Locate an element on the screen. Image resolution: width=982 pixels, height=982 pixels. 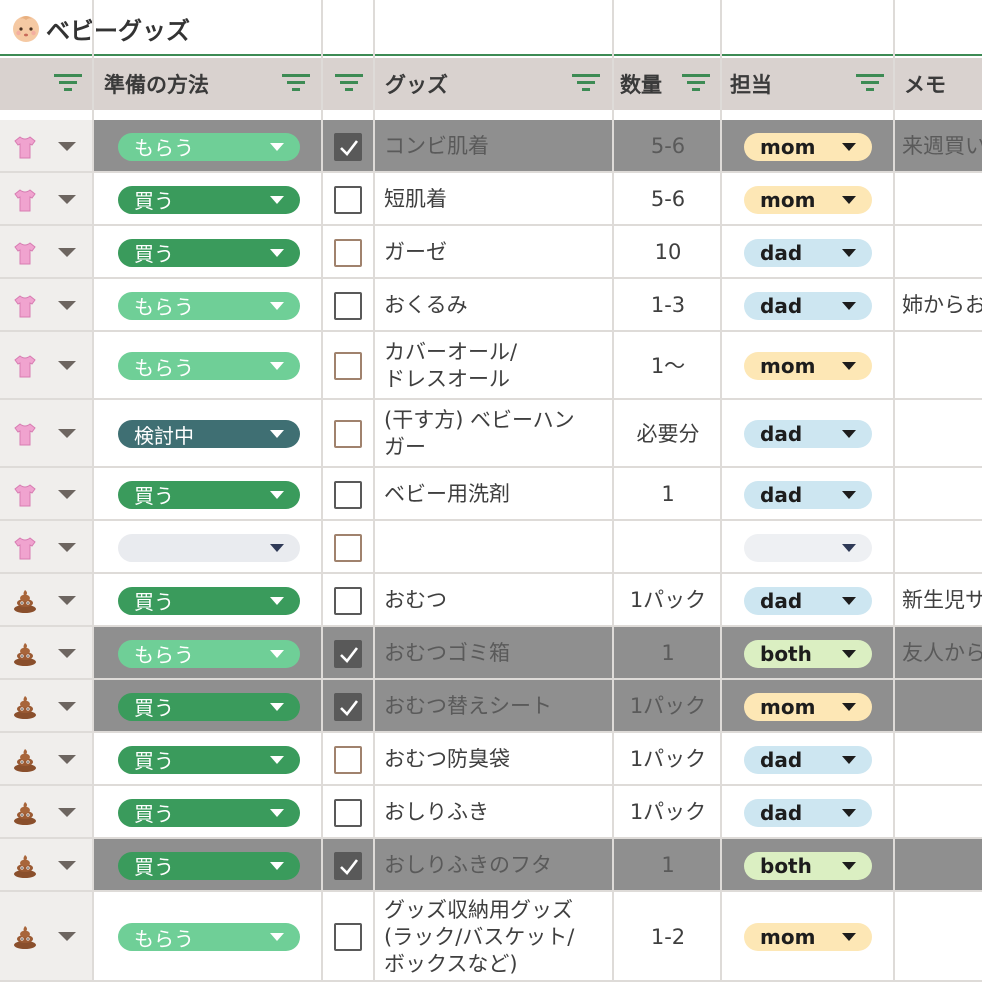
method-select is located at coordinates (209, 547).